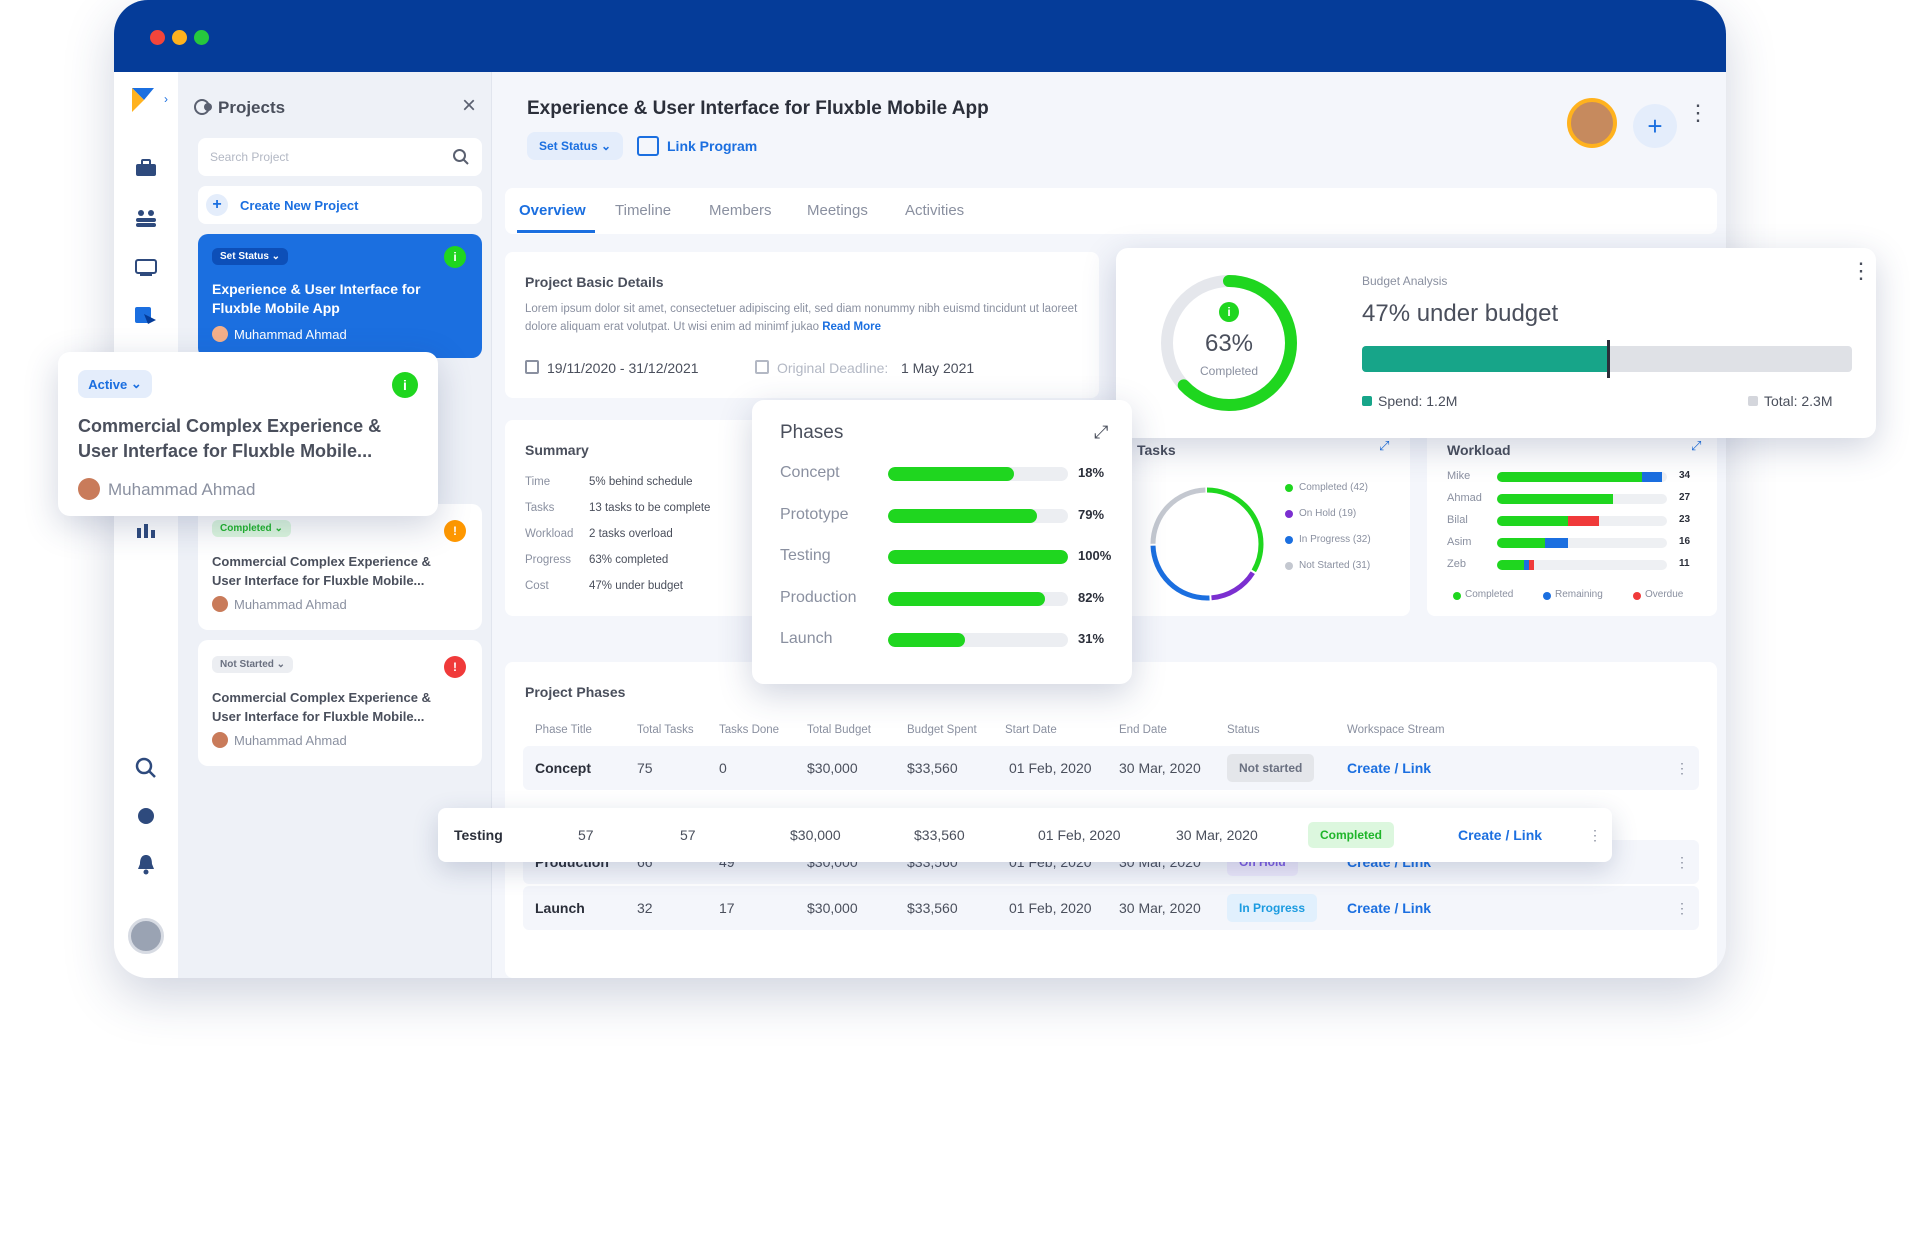 The height and width of the screenshot is (1248, 1920). Describe the element at coordinates (1091, 638) in the screenshot. I see `phase-percent: 31%` at that location.